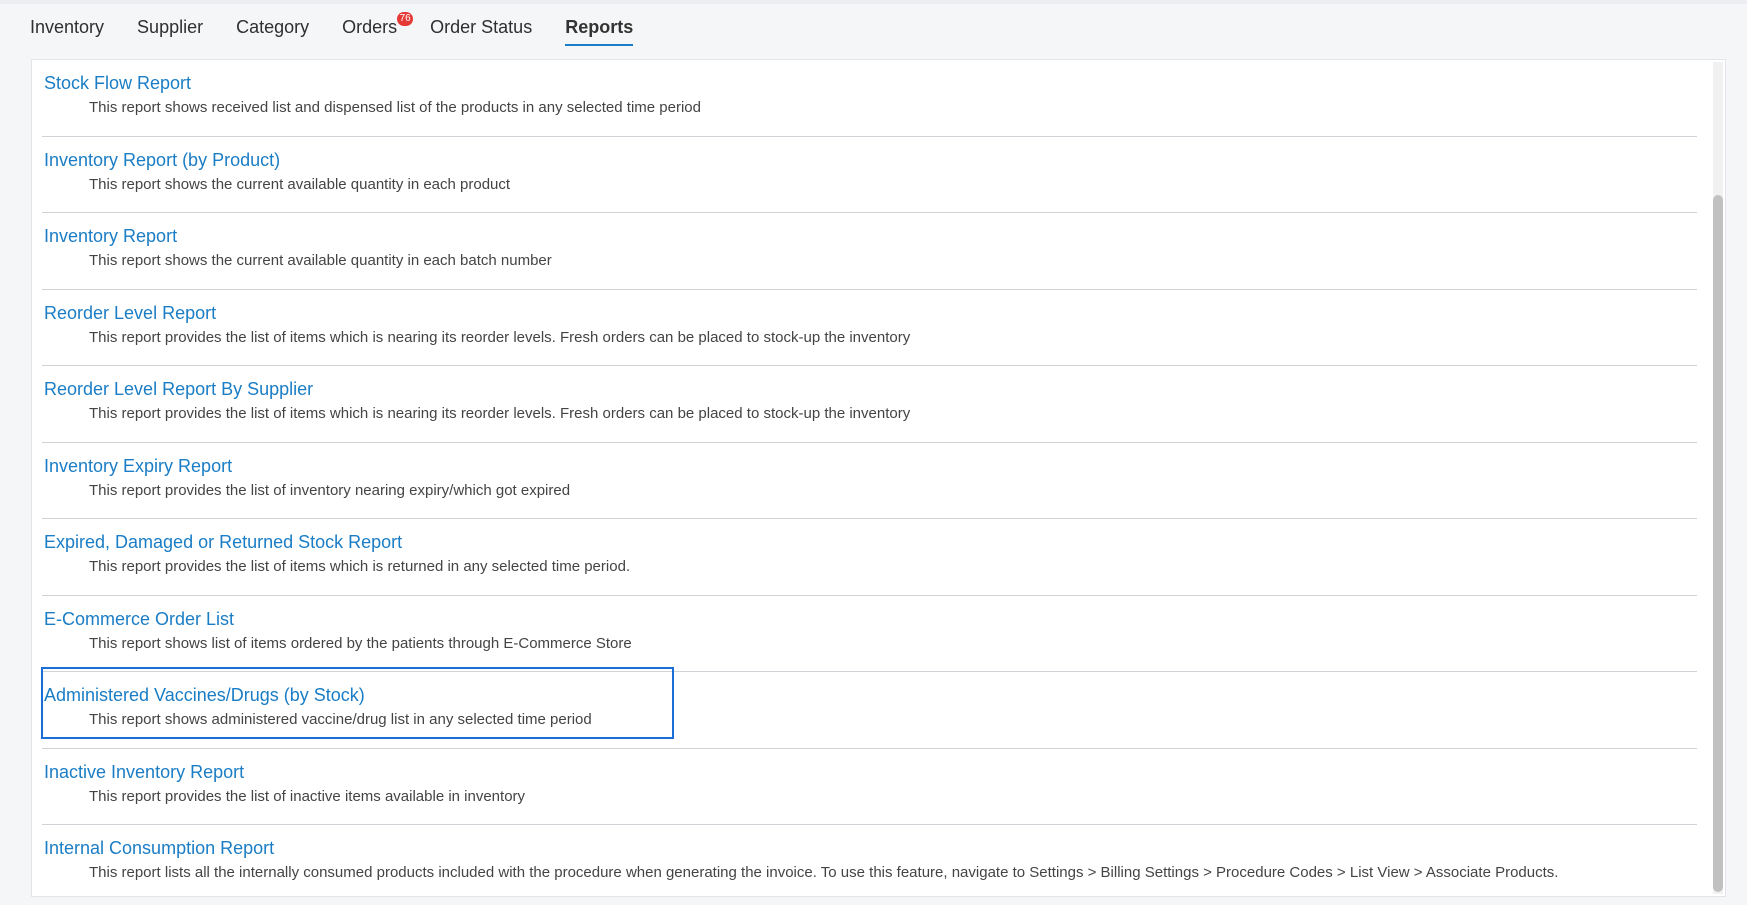 The image size is (1747, 905). I want to click on tab-inventory: Inventory, so click(67, 20).